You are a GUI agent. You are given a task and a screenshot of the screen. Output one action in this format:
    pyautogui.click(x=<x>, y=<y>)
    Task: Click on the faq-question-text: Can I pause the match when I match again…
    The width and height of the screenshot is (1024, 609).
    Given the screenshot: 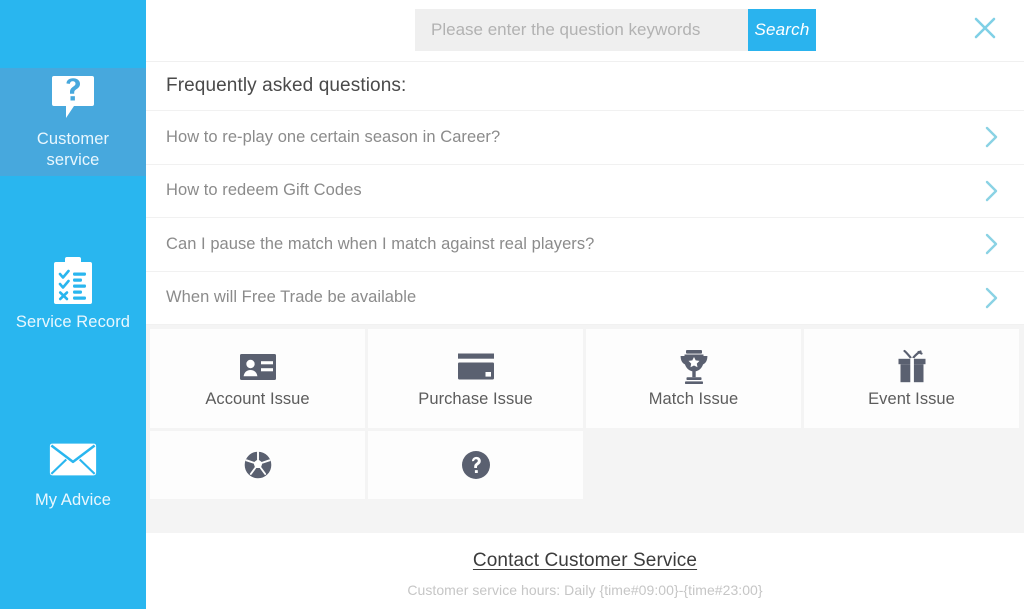 What is the action you would take?
    pyautogui.click(x=380, y=243)
    